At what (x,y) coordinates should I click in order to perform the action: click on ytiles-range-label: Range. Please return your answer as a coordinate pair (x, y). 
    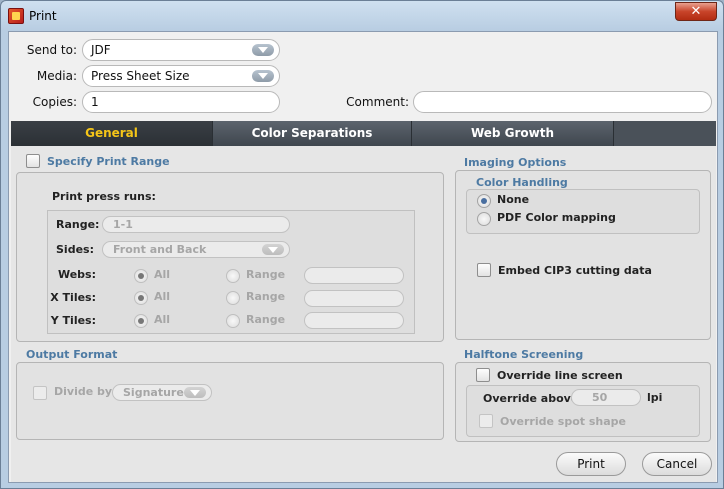
    Looking at the image, I should click on (266, 319).